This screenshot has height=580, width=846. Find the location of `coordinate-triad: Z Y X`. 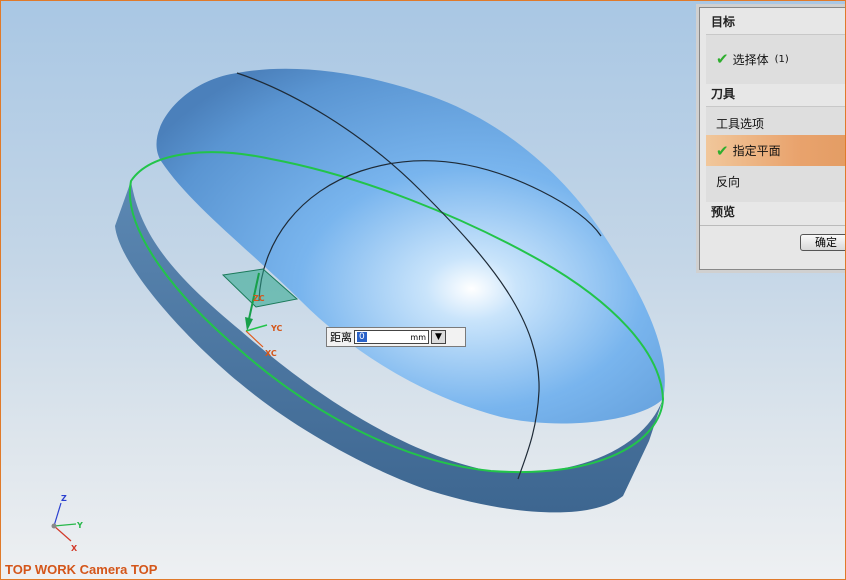

coordinate-triad: Z Y X is located at coordinates (67, 523).